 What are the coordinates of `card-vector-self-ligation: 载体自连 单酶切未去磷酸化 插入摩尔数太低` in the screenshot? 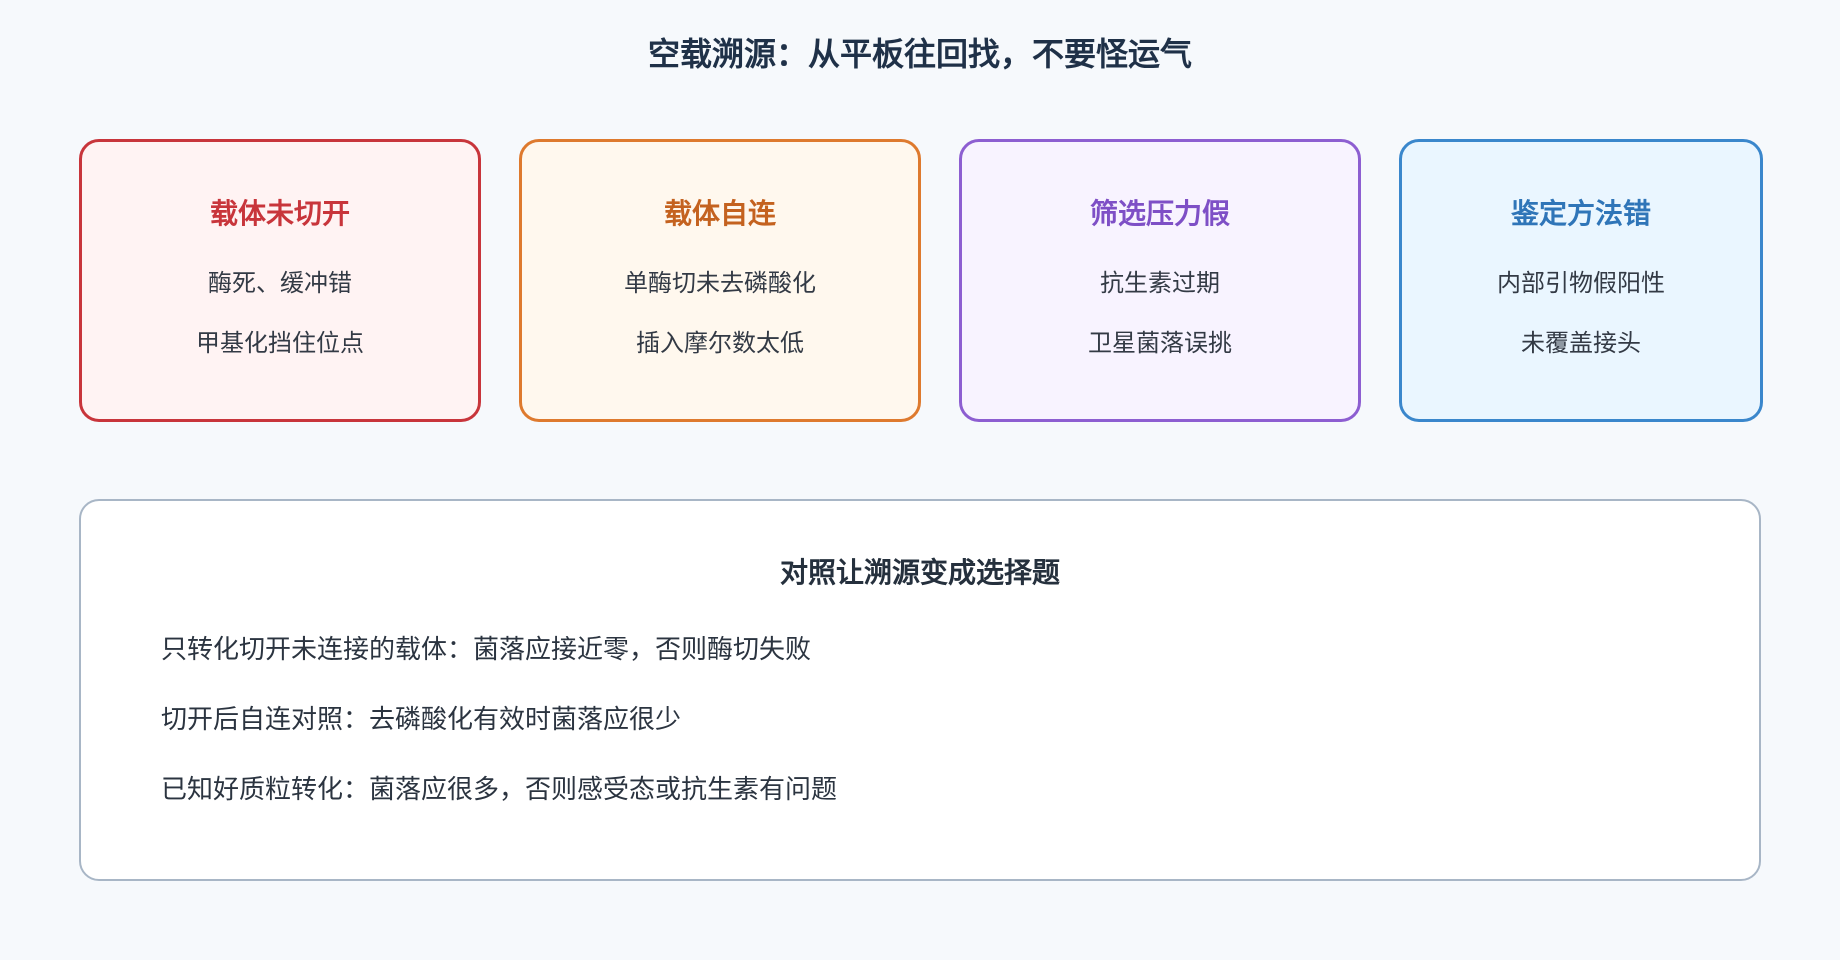 It's located at (720, 280).